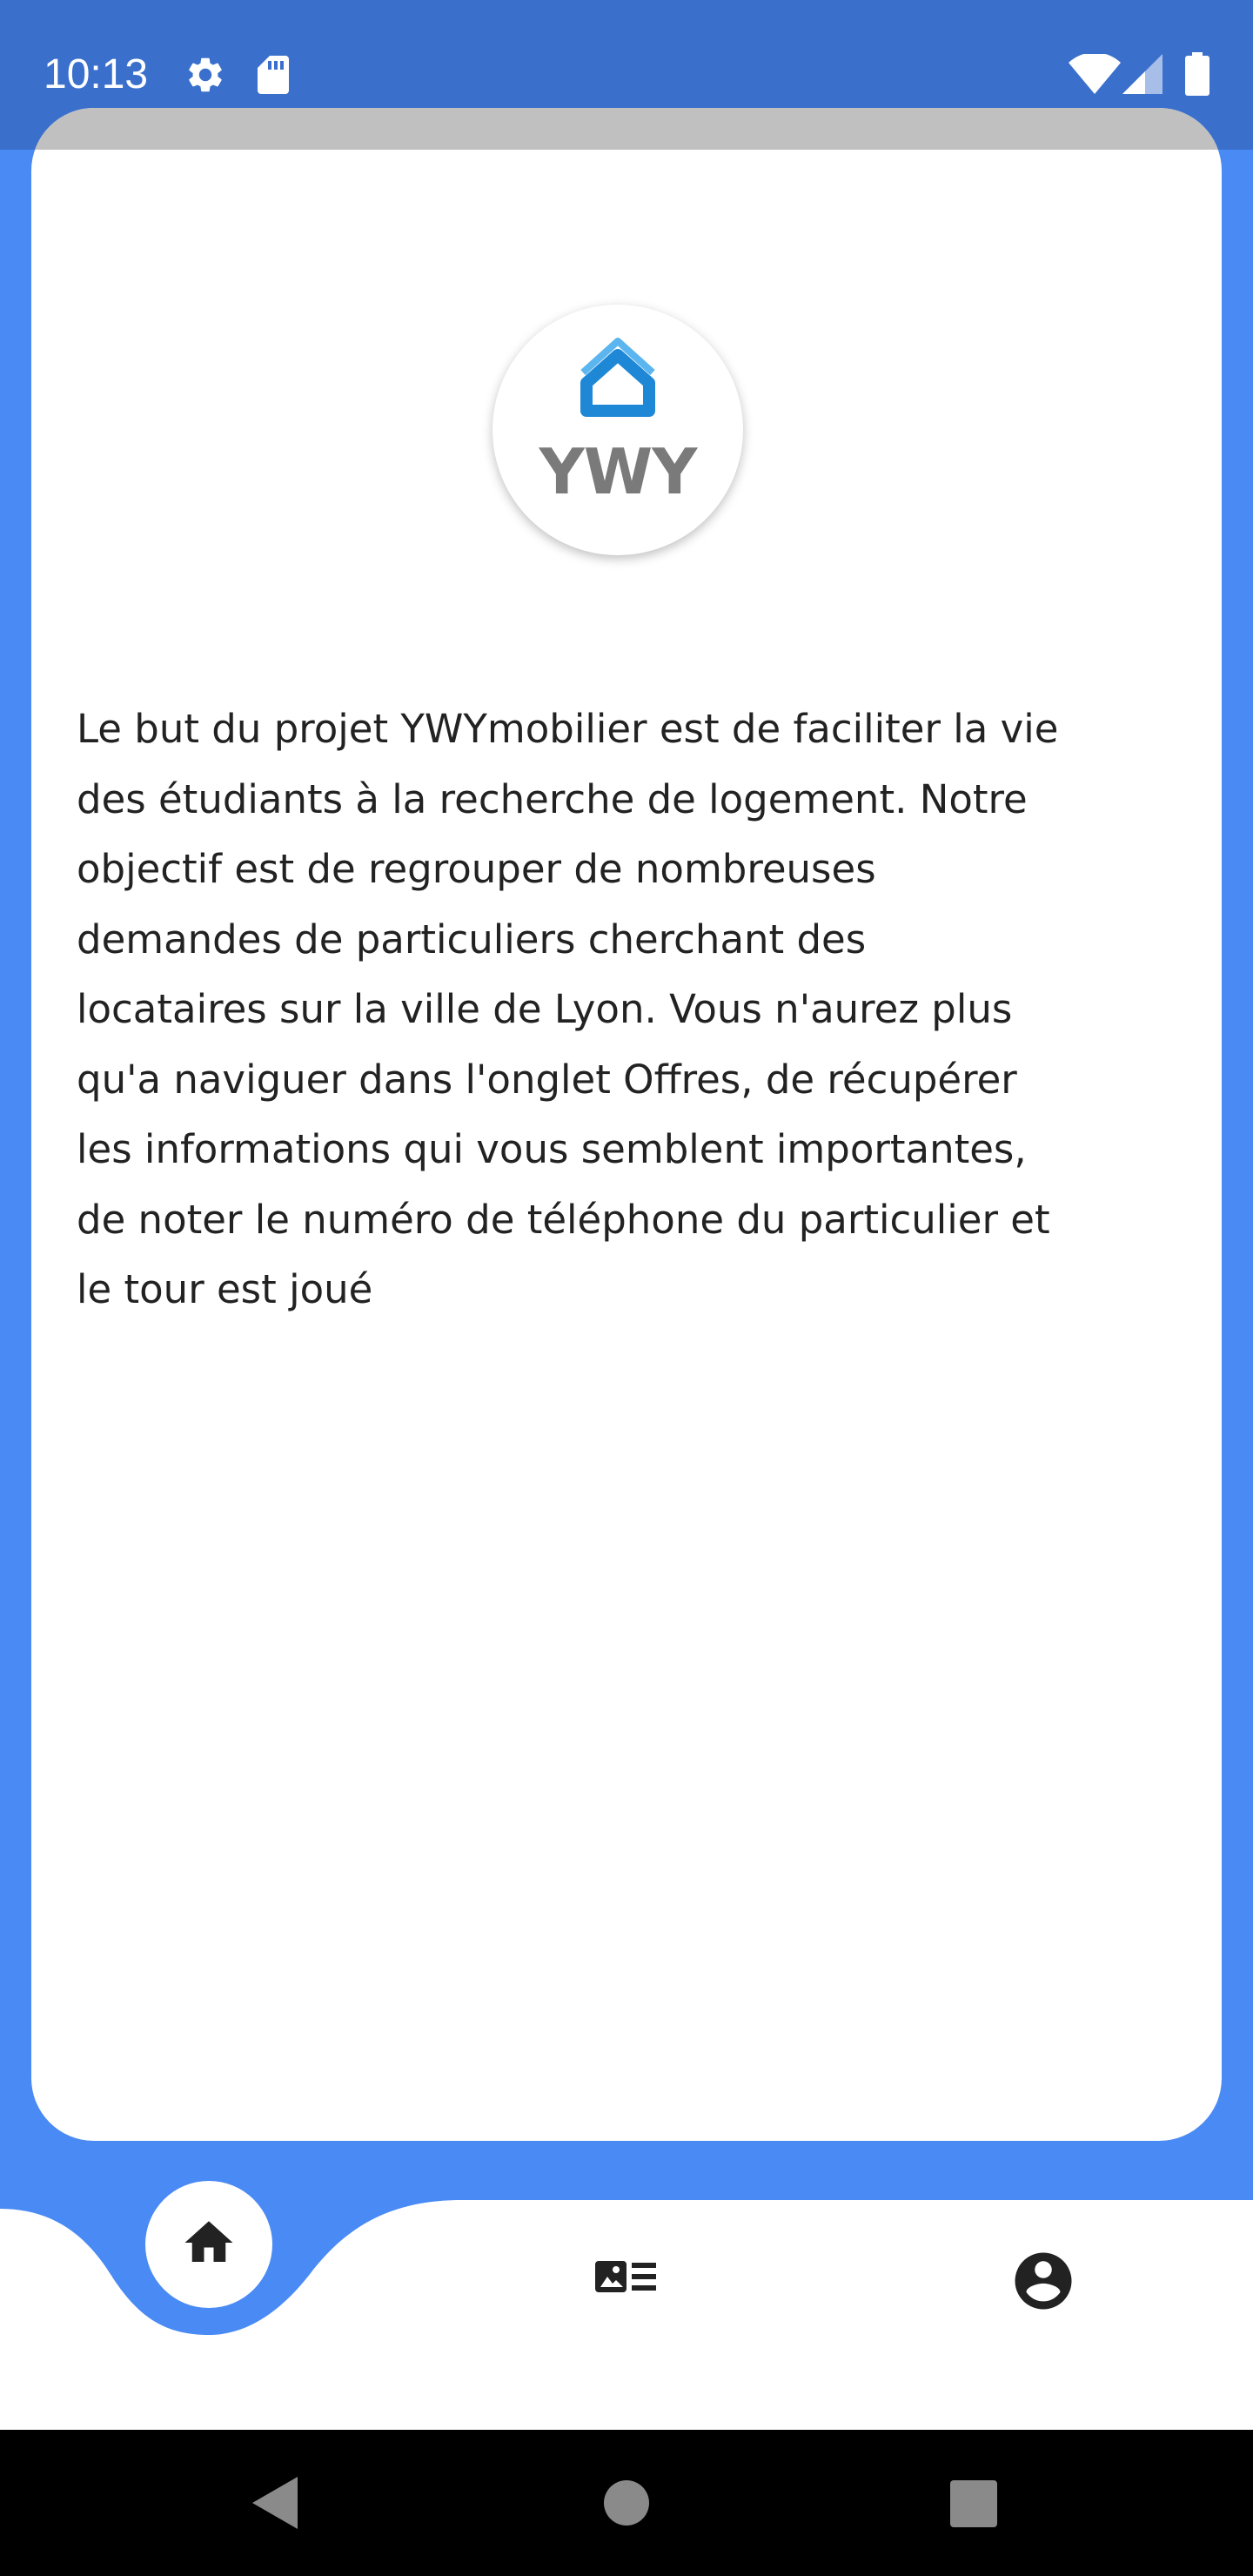  I want to click on recents-icon, so click(973, 2504).